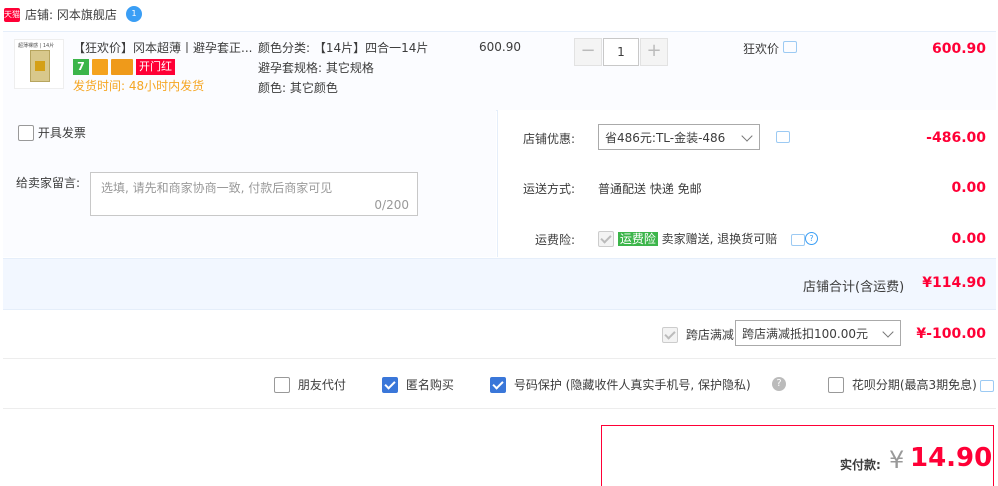 The height and width of the screenshot is (486, 998). What do you see at coordinates (549, 139) in the screenshot?
I see `discount-label: 店铺优惠:` at bounding box center [549, 139].